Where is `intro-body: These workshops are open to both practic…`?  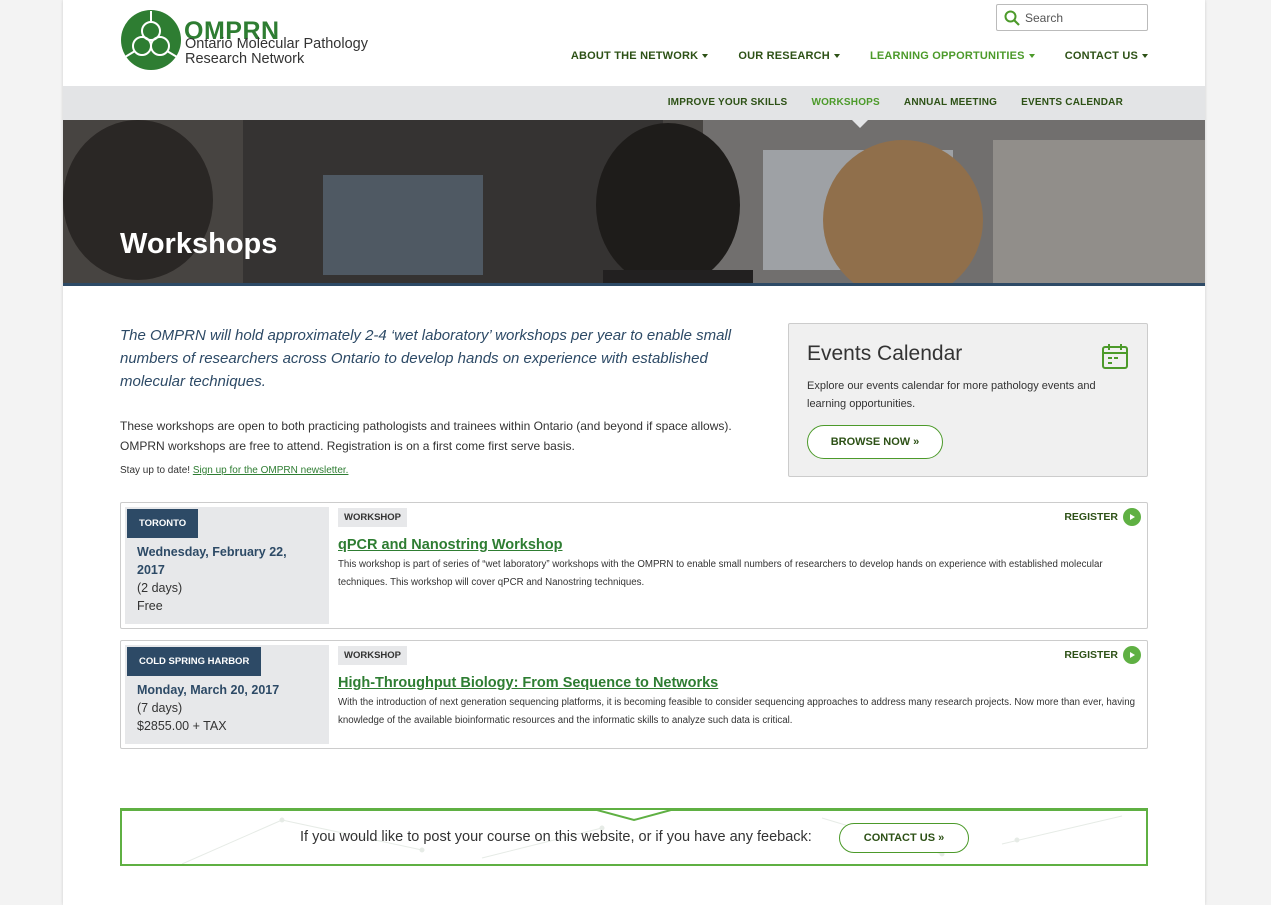
intro-body: These workshops are open to both practic… is located at coordinates (440, 436).